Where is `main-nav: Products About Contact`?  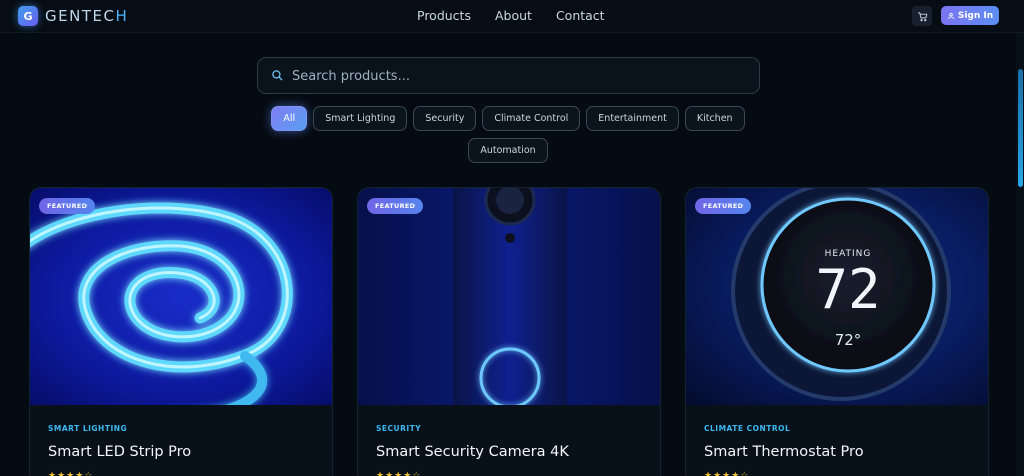 main-nav: Products About Contact is located at coordinates (511, 15).